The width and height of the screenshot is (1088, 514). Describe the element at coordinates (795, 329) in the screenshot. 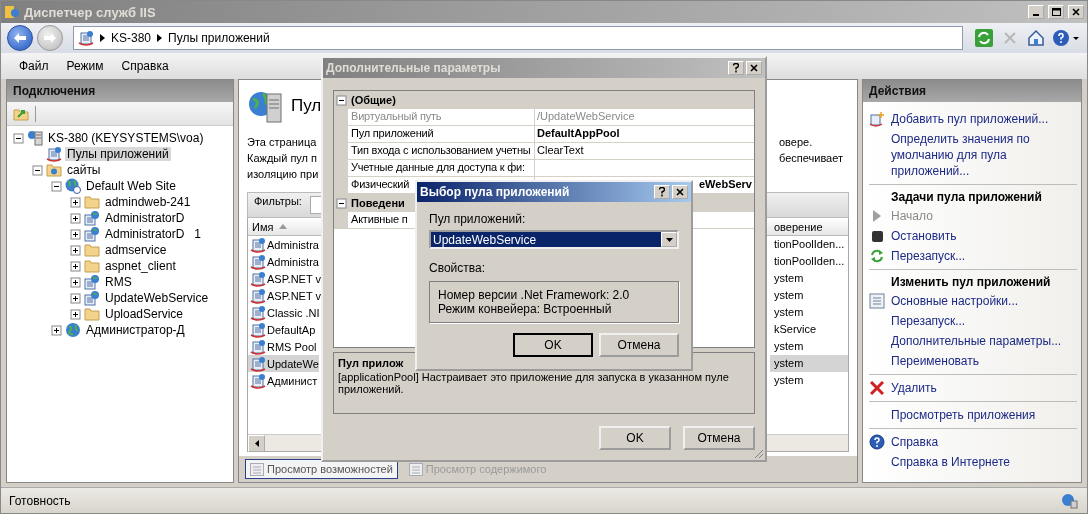

I see `table-cell-text: kService` at that location.